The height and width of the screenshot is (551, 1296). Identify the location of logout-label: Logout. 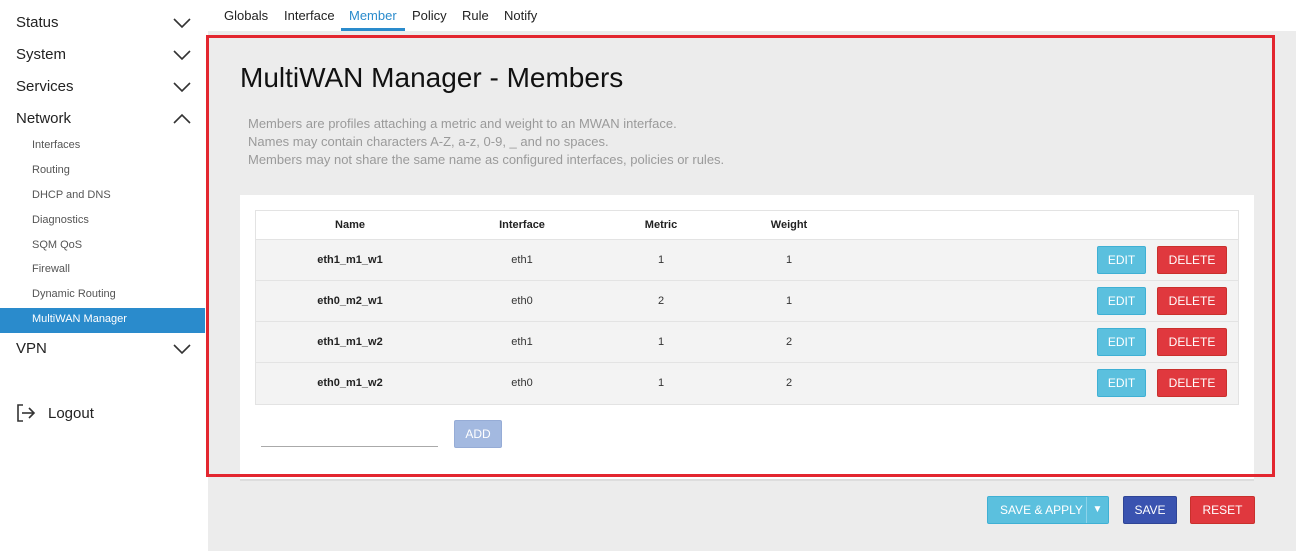
(71, 413).